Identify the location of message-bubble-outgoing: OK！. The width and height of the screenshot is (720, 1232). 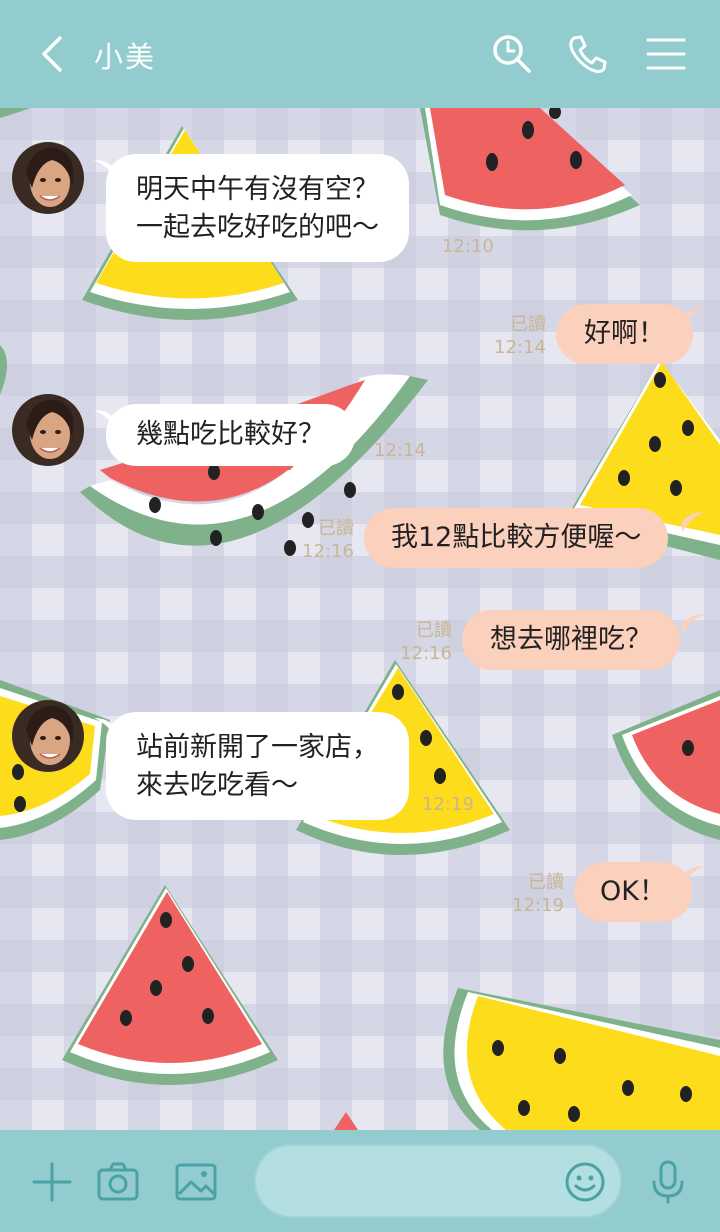
(633, 892).